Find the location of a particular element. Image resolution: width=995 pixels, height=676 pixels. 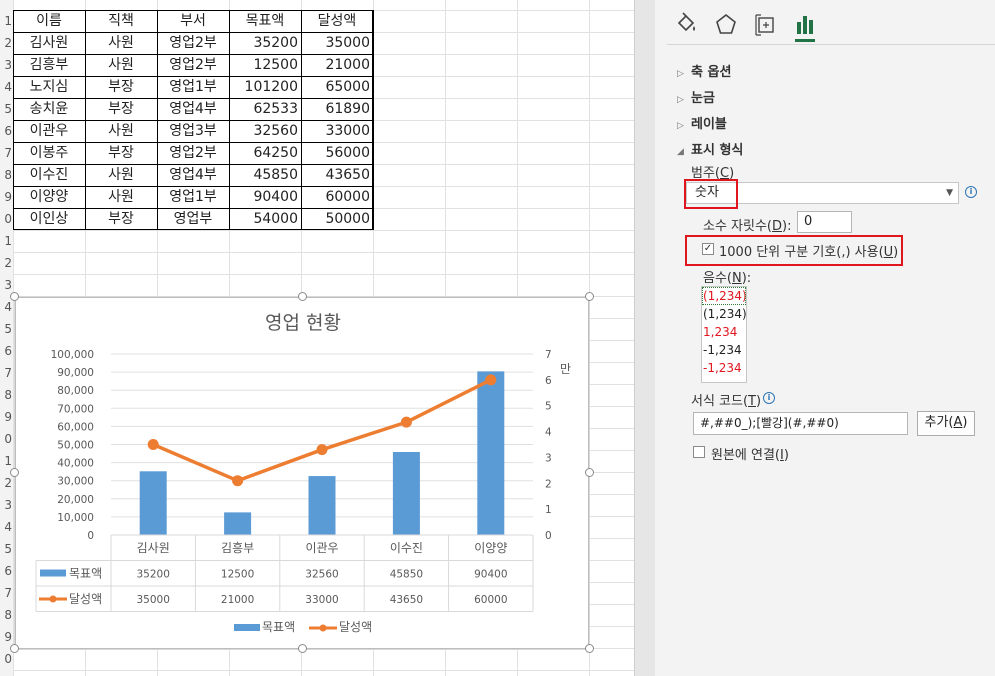

size-properties-icon is located at coordinates (766, 25).